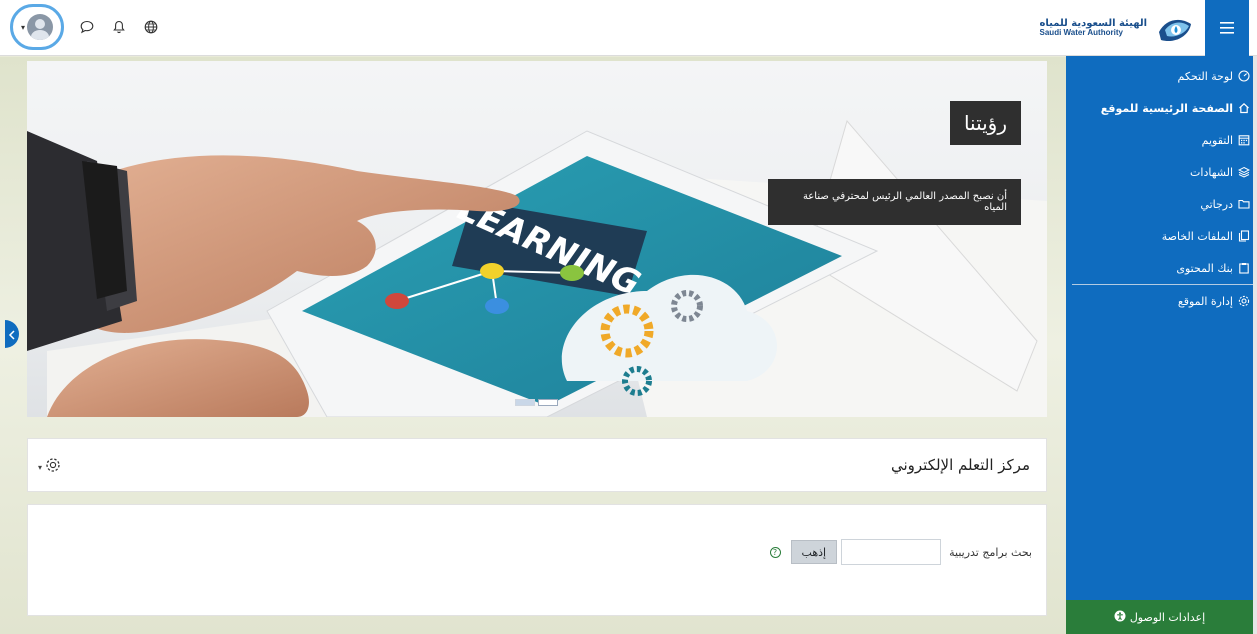  I want to click on carousel-caption-title: رؤيتنا, so click(985, 123).